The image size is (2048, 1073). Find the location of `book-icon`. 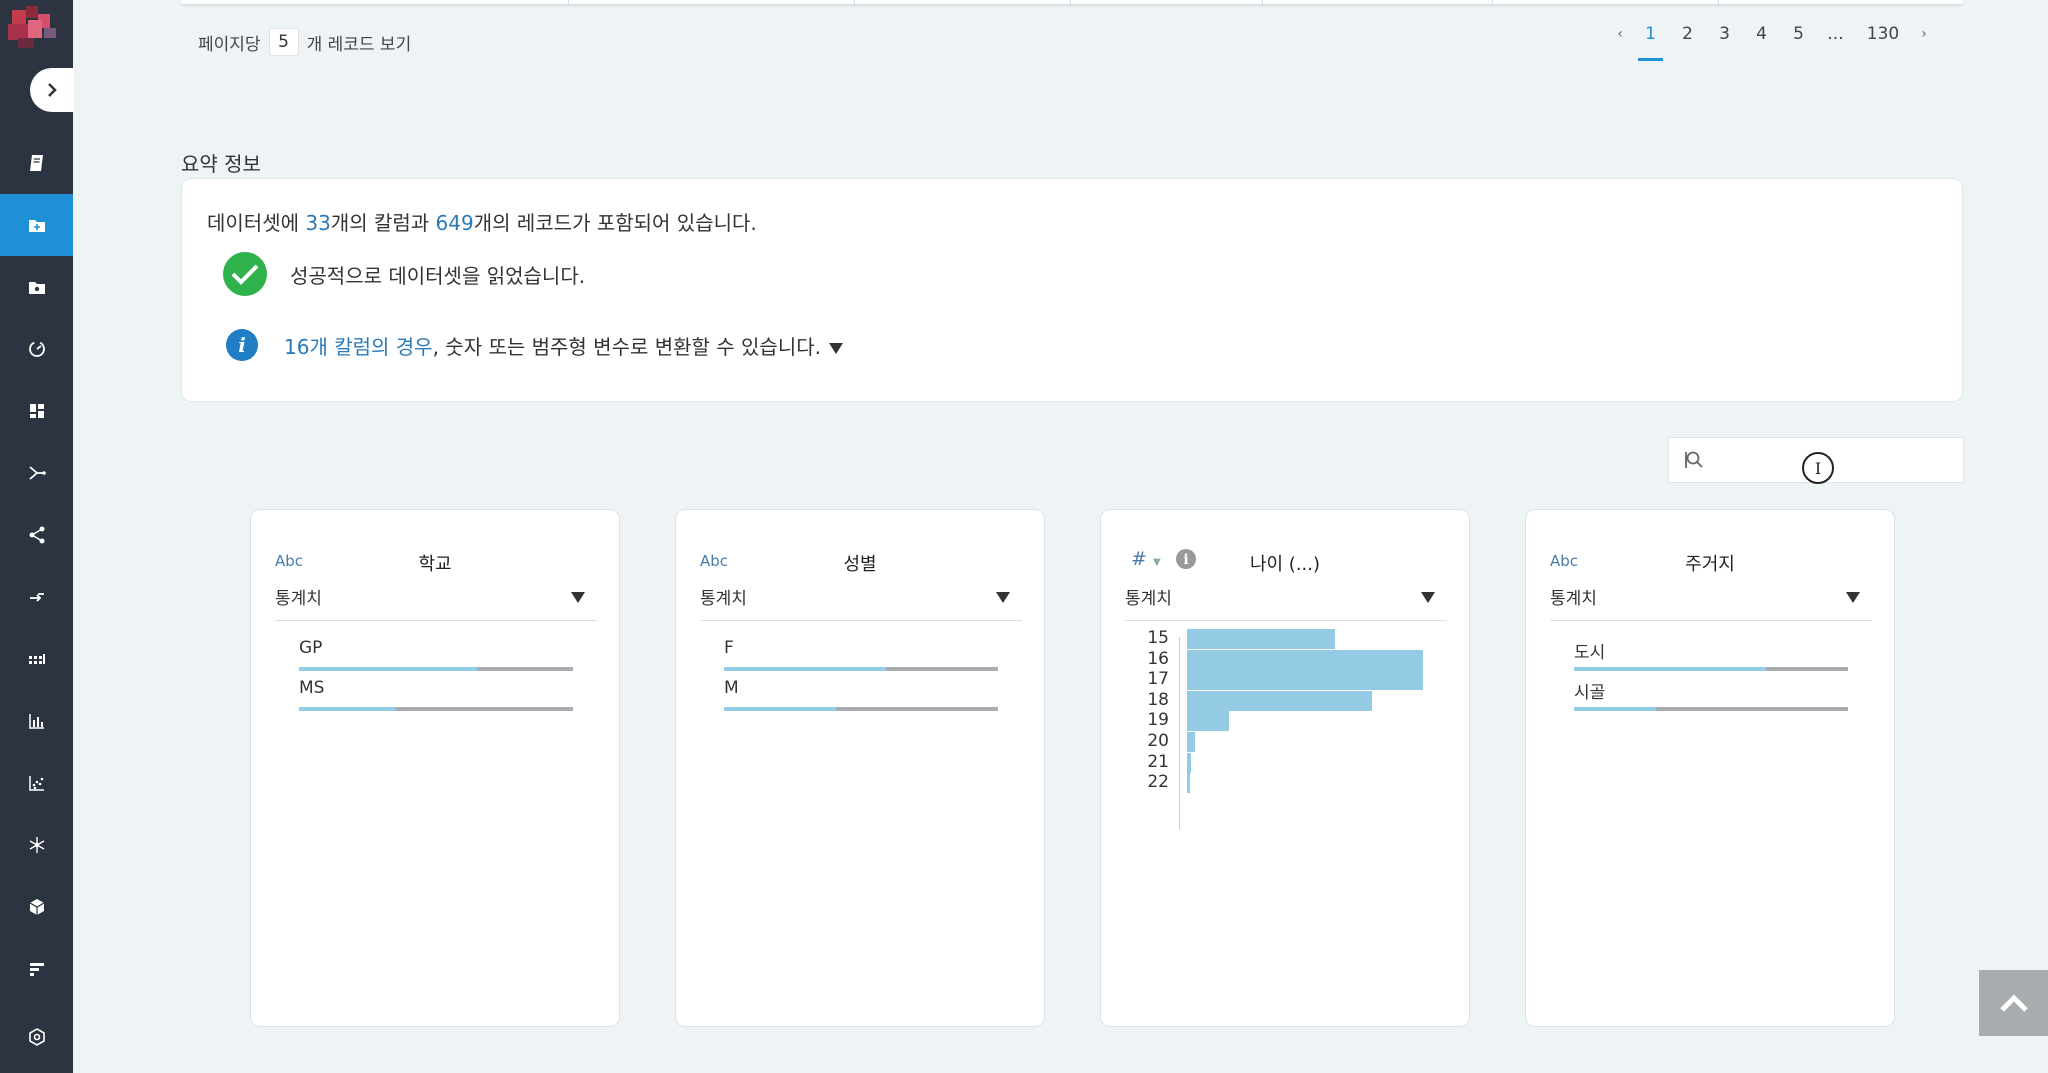

book-icon is located at coordinates (36, 163).